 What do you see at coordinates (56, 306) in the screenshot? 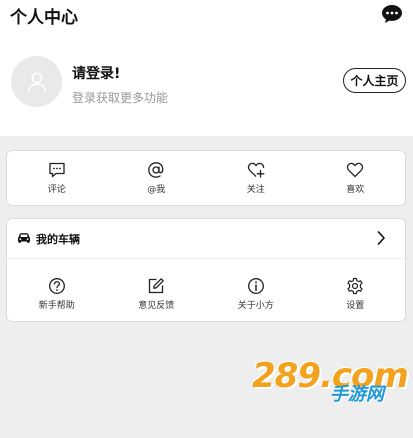
I see `tool-label: 新手帮助` at bounding box center [56, 306].